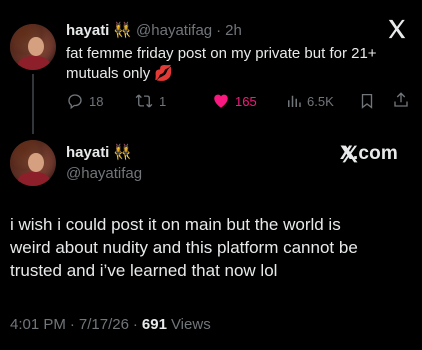 This screenshot has height=350, width=422. I want to click on like-button: 165, so click(234, 101).